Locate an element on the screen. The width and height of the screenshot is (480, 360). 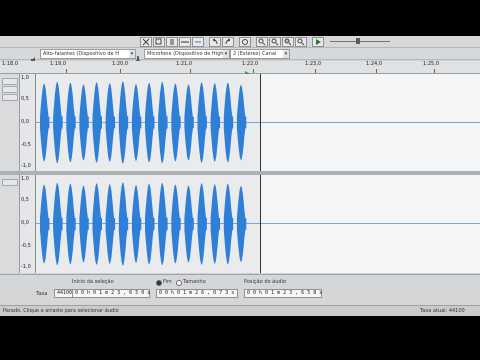
scale-label: -0,5 is located at coordinates (26, 145).